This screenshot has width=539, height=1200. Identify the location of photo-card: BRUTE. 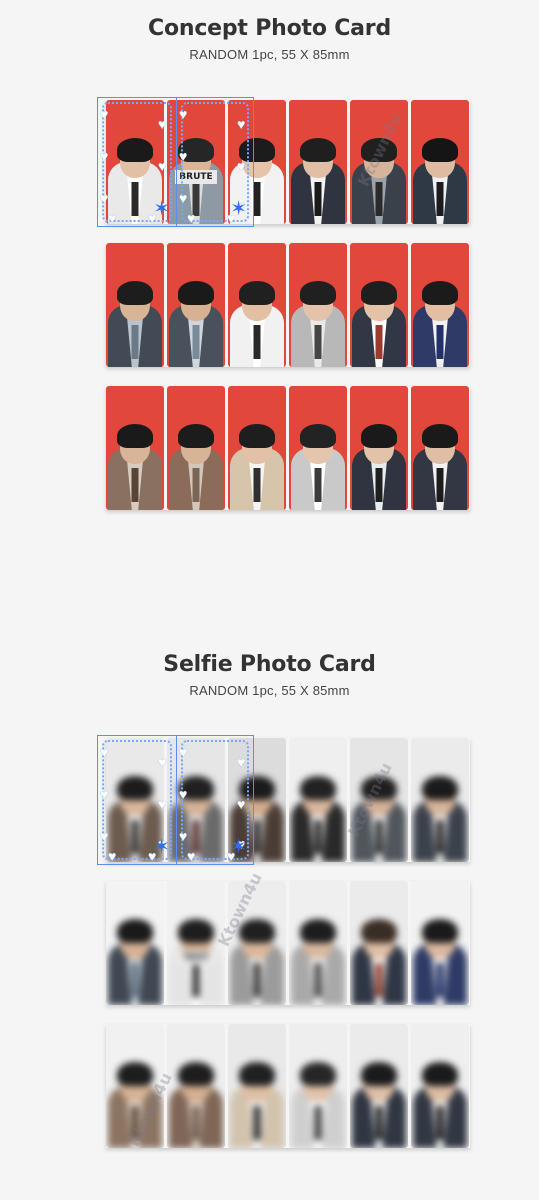
(196, 162).